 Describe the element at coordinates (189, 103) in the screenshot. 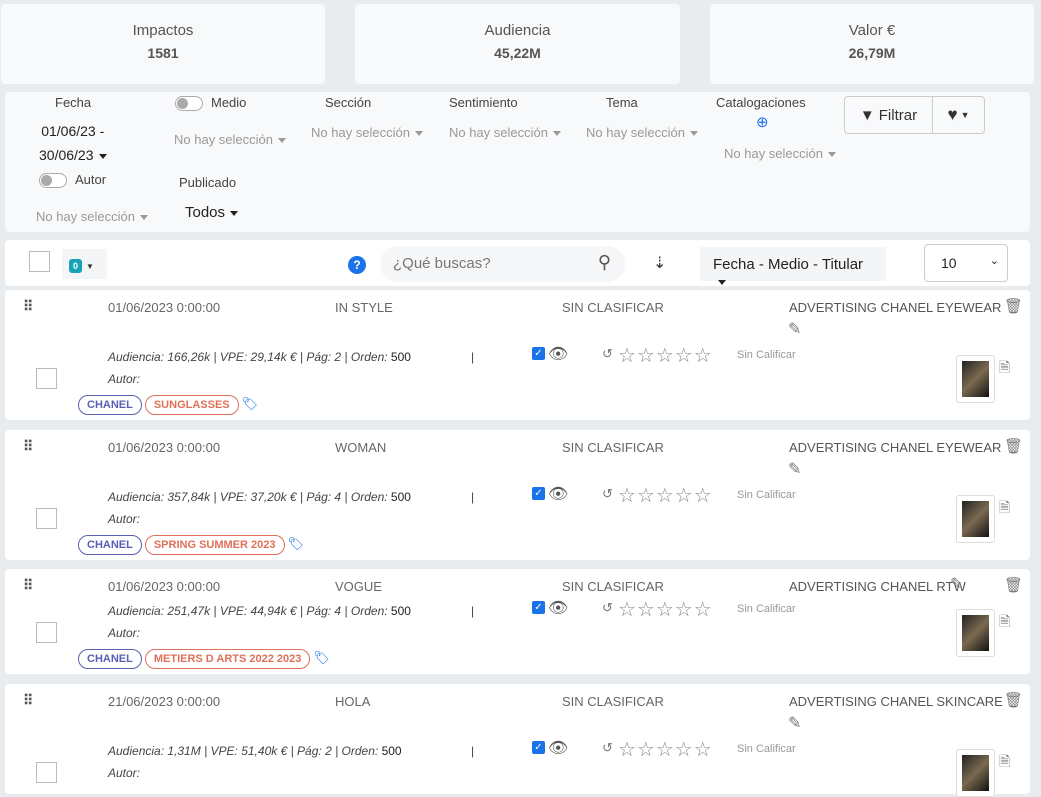

I see `medio-toggle` at that location.